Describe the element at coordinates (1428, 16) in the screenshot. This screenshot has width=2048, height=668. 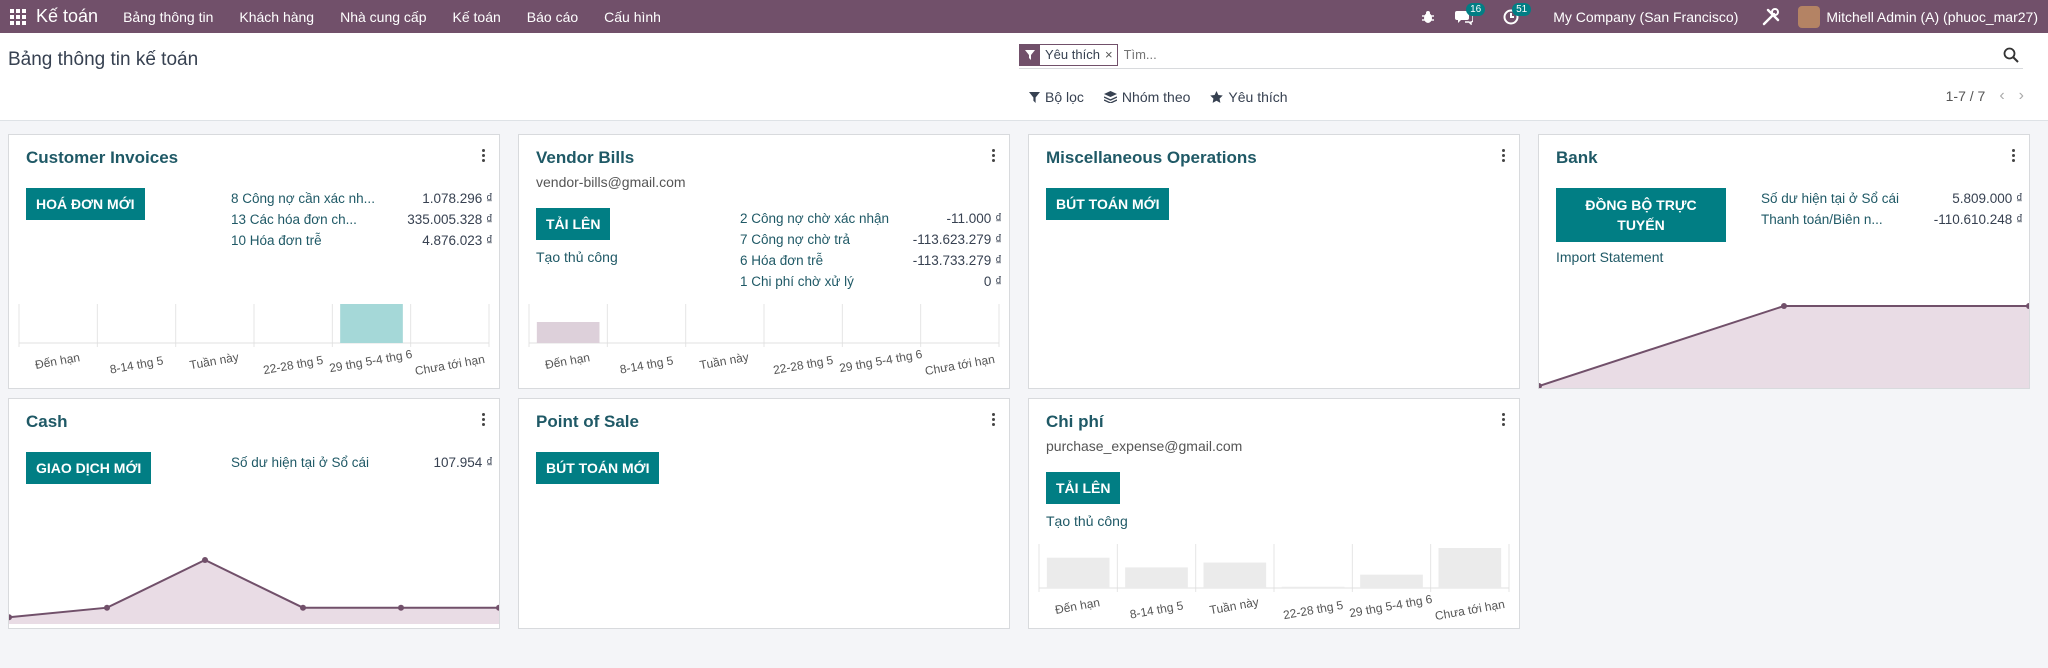
I see `bug-icon` at that location.